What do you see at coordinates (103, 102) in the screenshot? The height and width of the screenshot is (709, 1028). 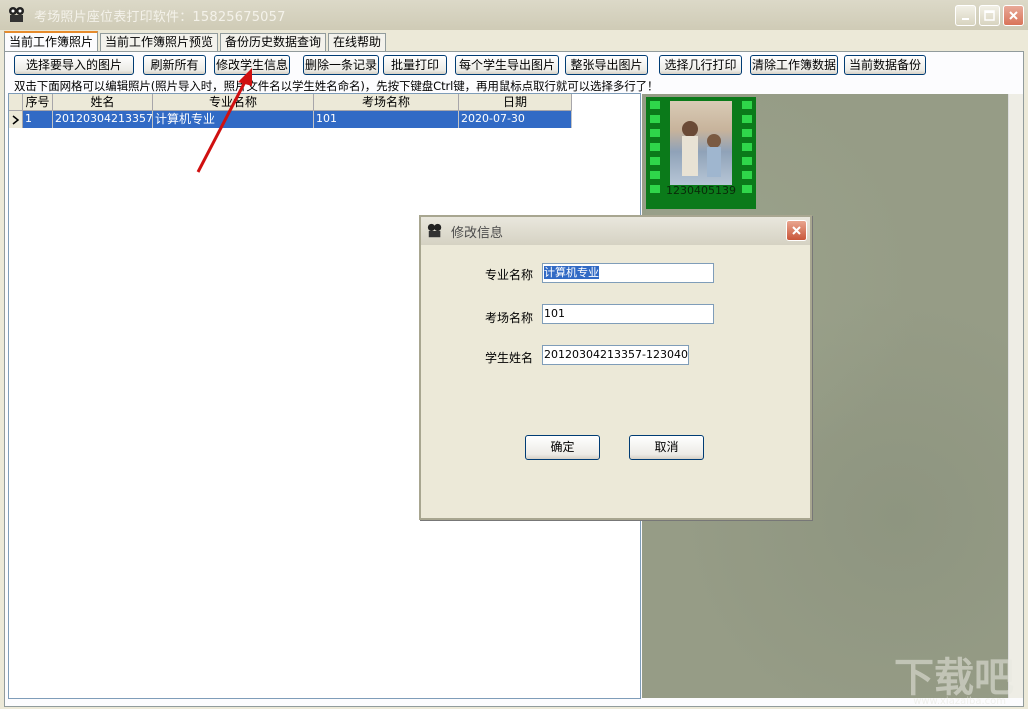 I see `column-header-name: 姓名` at bounding box center [103, 102].